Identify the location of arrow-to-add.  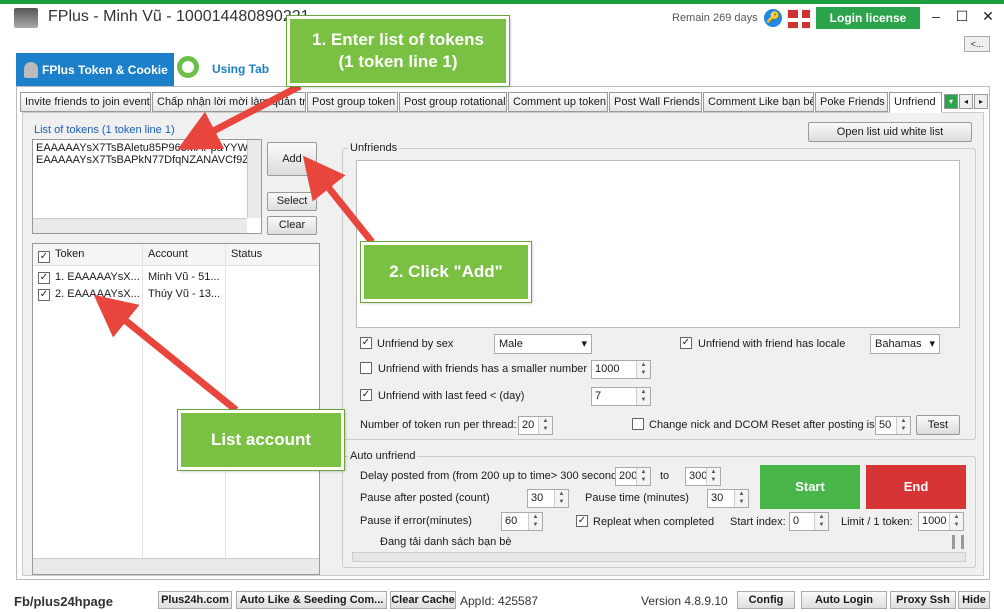
(338, 200).